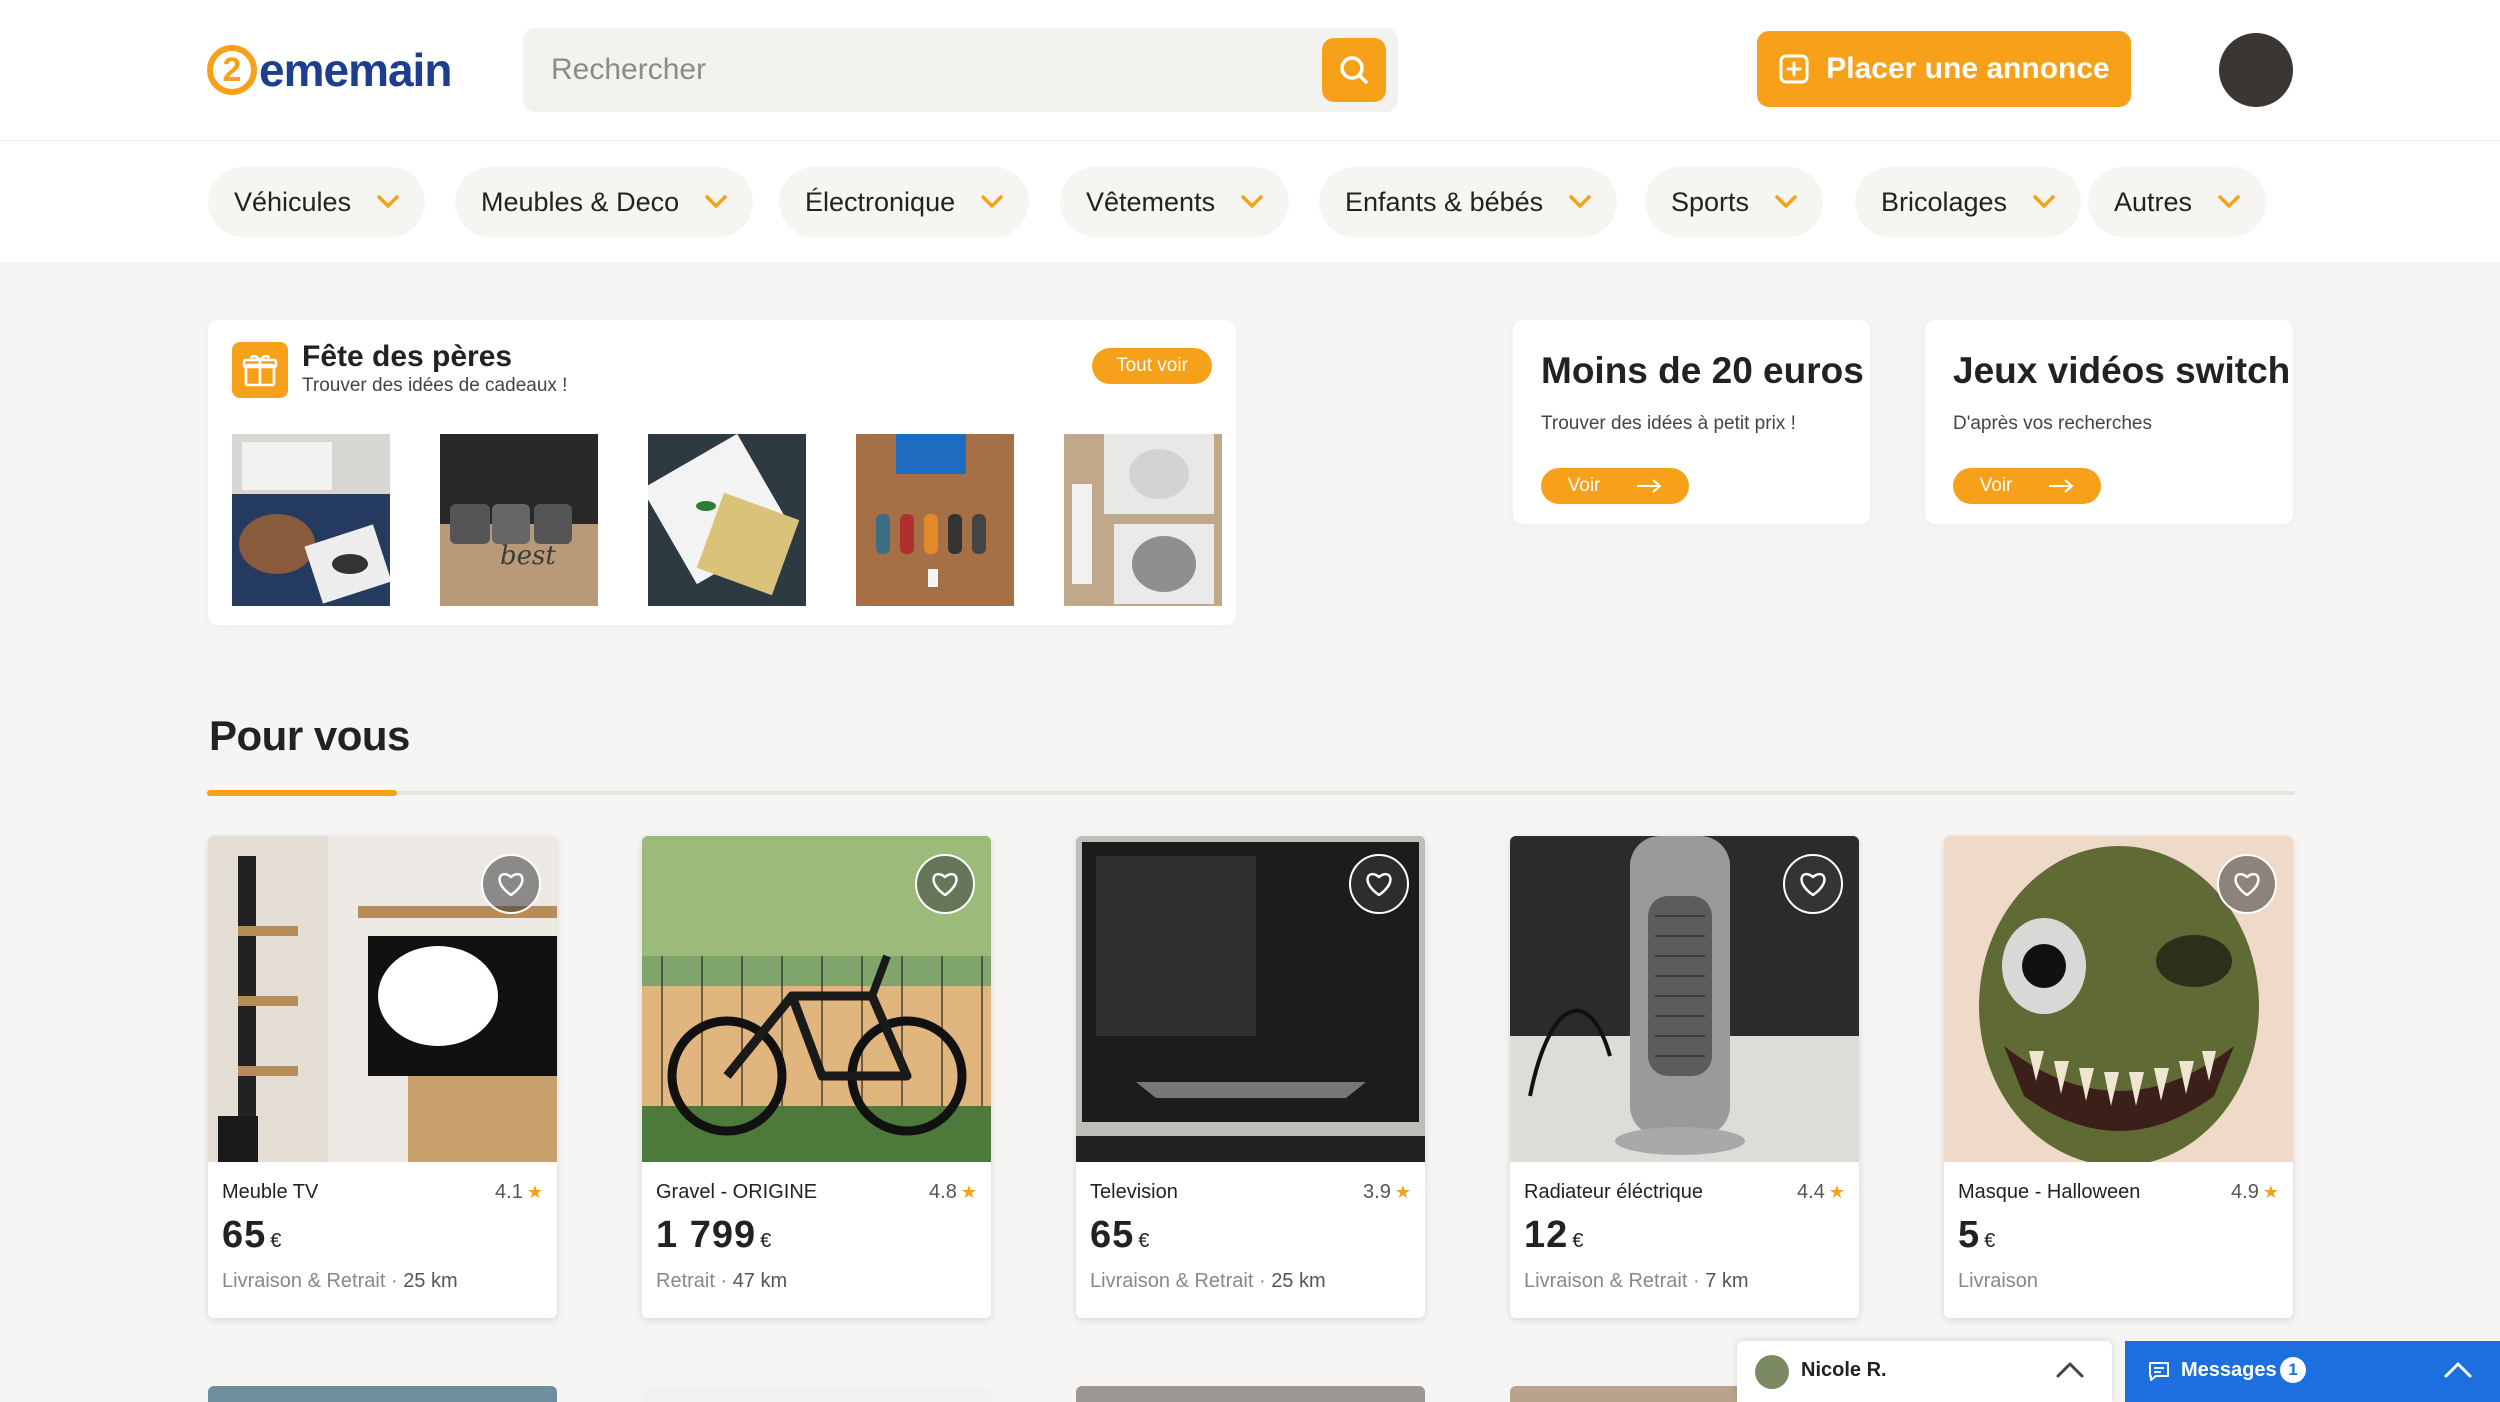 The image size is (2500, 1402). Describe the element at coordinates (1152, 366) in the screenshot. I see `see-all-button: Tout voir` at that location.